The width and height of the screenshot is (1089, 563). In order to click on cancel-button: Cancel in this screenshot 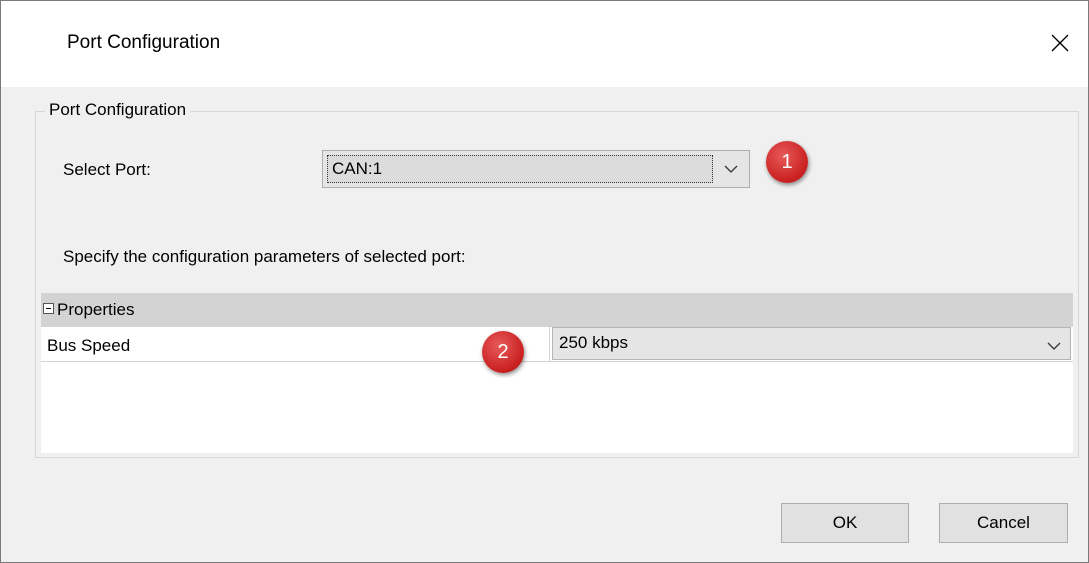, I will do `click(1003, 523)`.